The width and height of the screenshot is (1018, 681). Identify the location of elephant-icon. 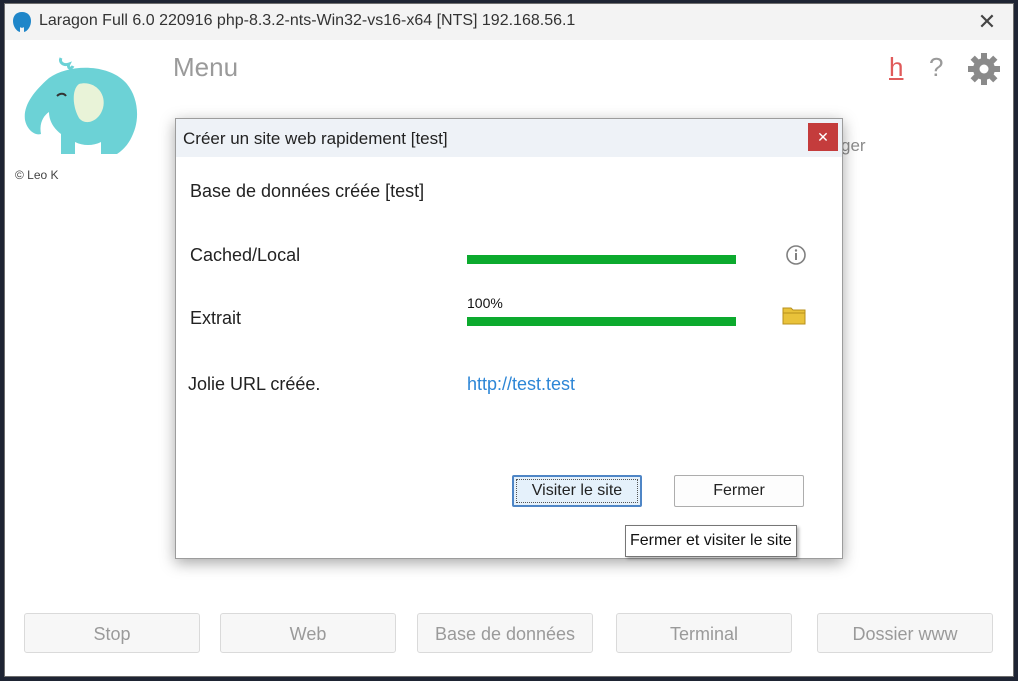
(81, 105).